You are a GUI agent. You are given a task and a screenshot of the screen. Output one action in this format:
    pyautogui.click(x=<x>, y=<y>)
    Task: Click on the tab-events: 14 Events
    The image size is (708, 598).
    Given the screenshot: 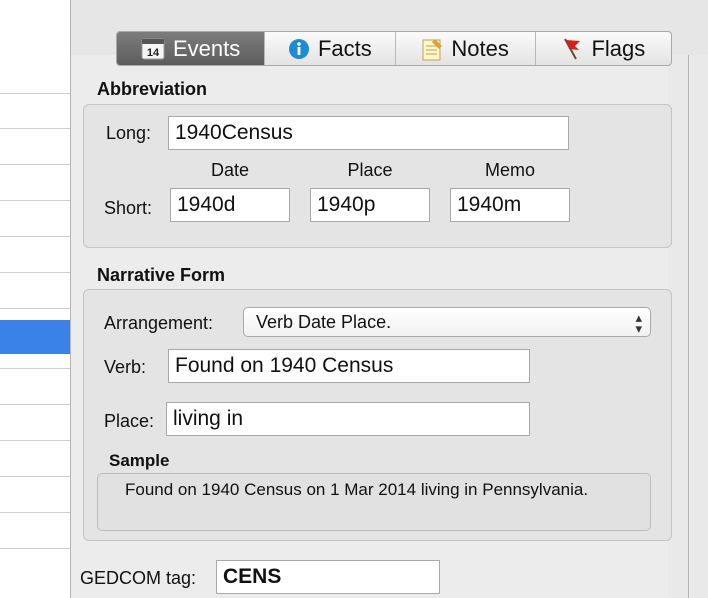 What is the action you would take?
    pyautogui.click(x=191, y=48)
    